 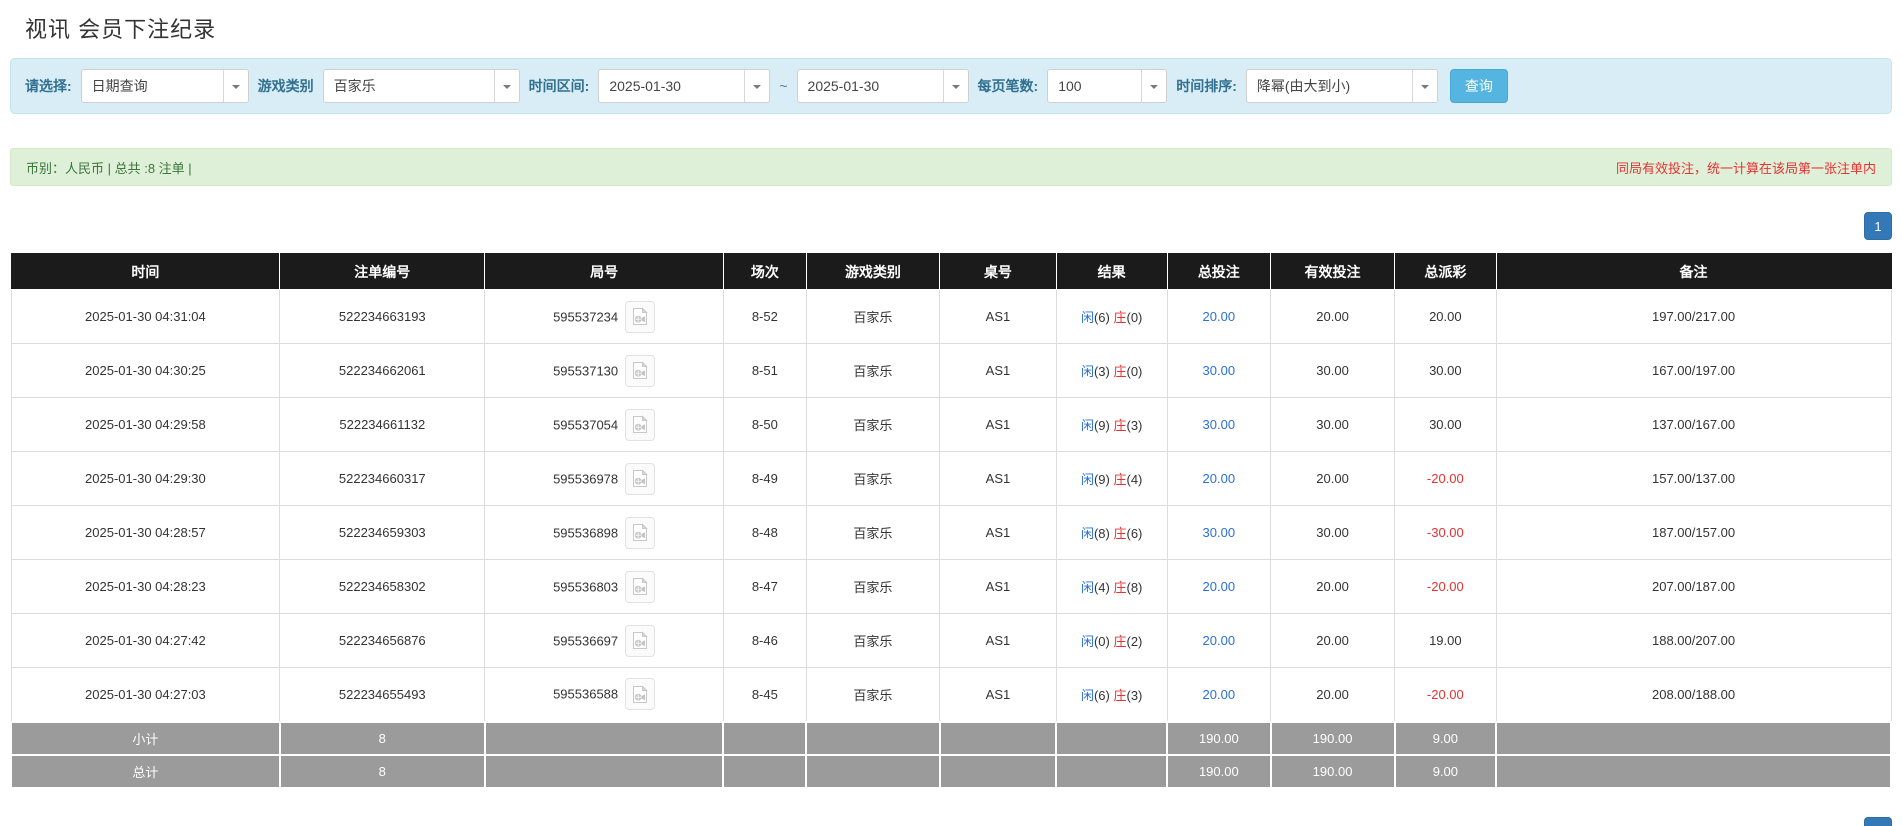 I want to click on cell-valid-bet-sum: 190.00, so click(x=1332, y=738).